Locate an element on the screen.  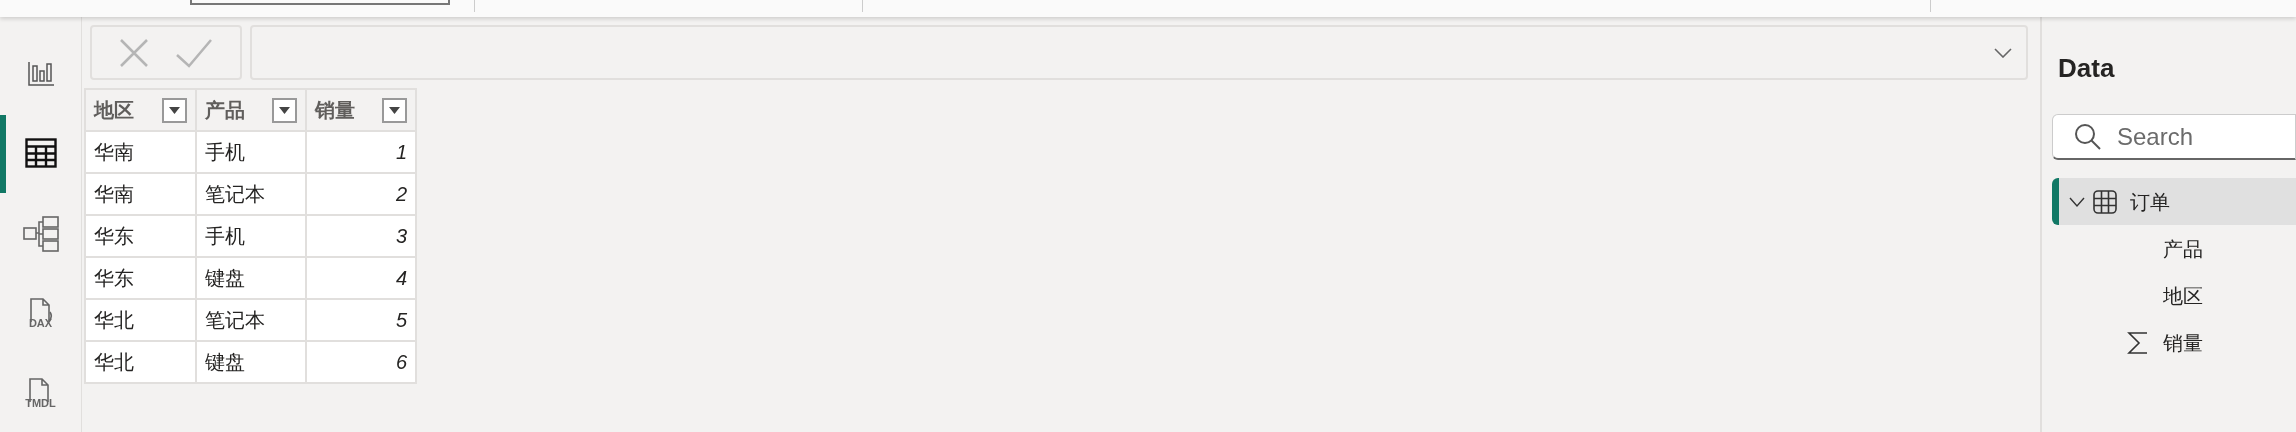
table-name: 订单 is located at coordinates (2150, 202).